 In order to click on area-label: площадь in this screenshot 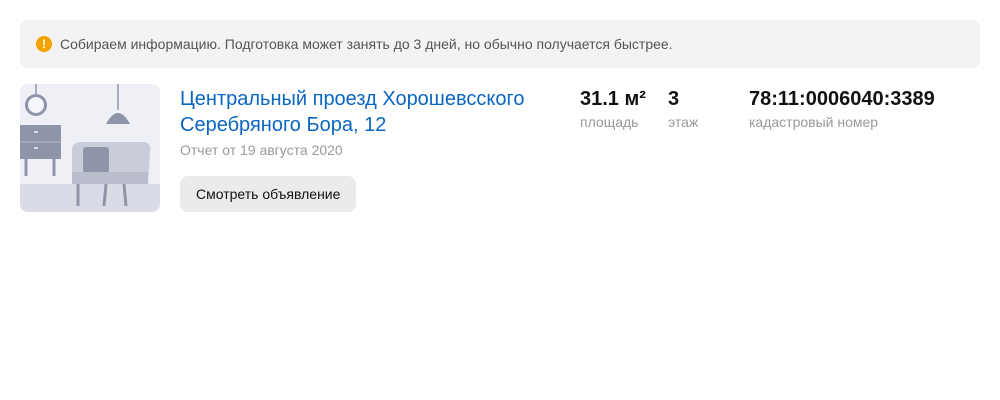, I will do `click(609, 122)`.